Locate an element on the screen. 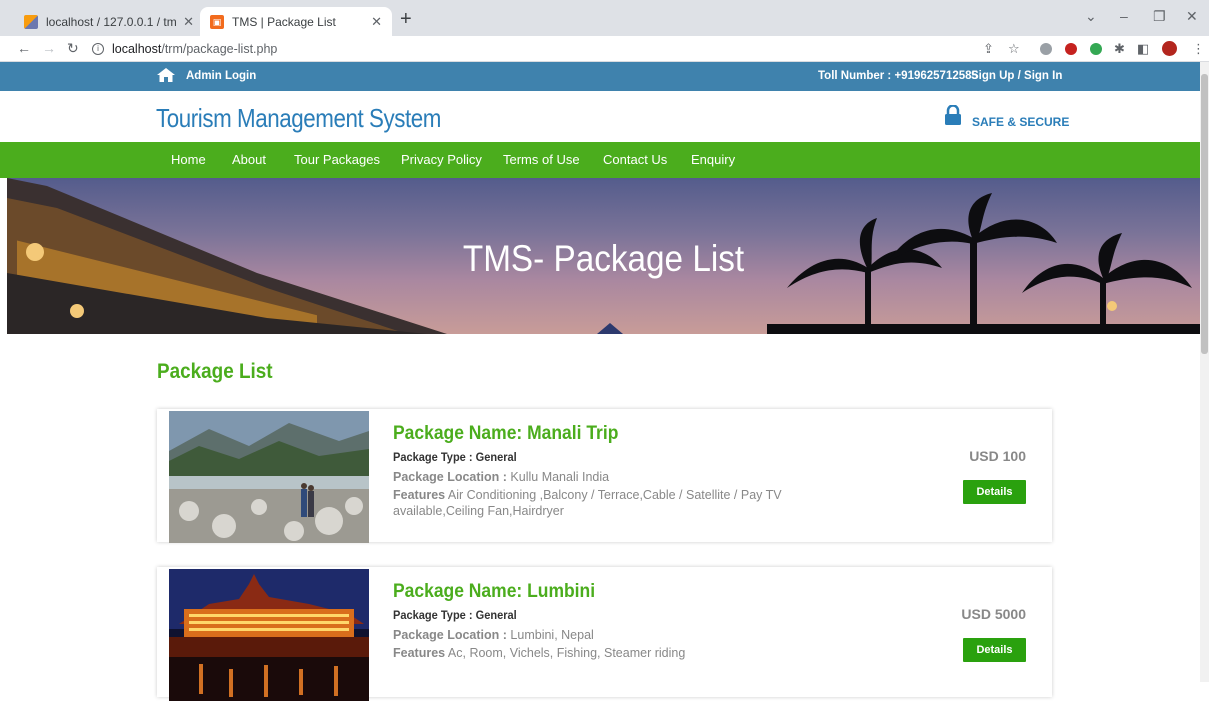 The image size is (1209, 701). scrollbar-thumb is located at coordinates (1204, 214).